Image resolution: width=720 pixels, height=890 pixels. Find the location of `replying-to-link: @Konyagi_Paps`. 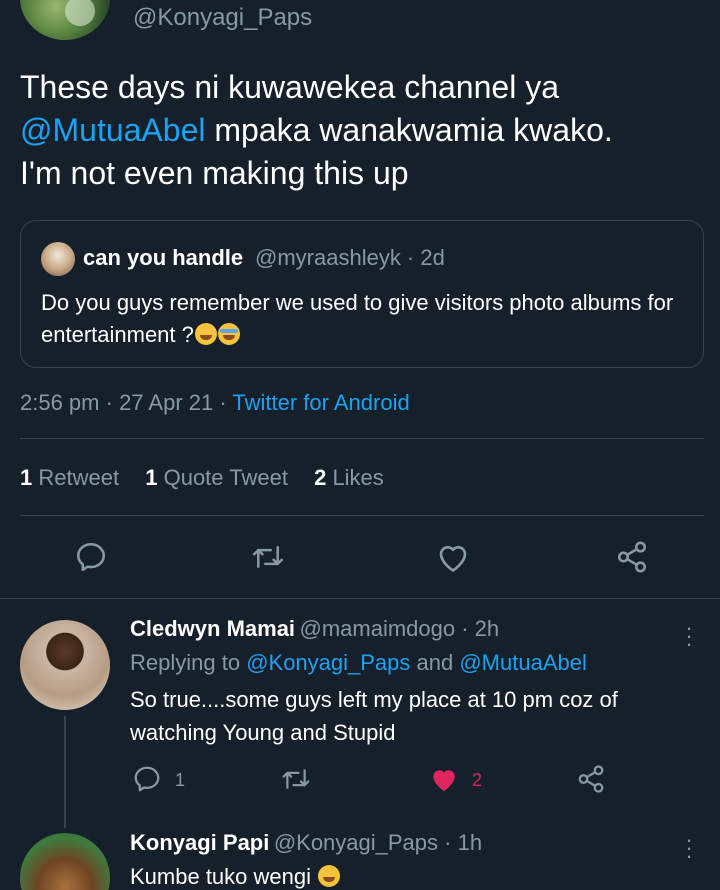

replying-to-link: @Konyagi_Paps is located at coordinates (328, 662).